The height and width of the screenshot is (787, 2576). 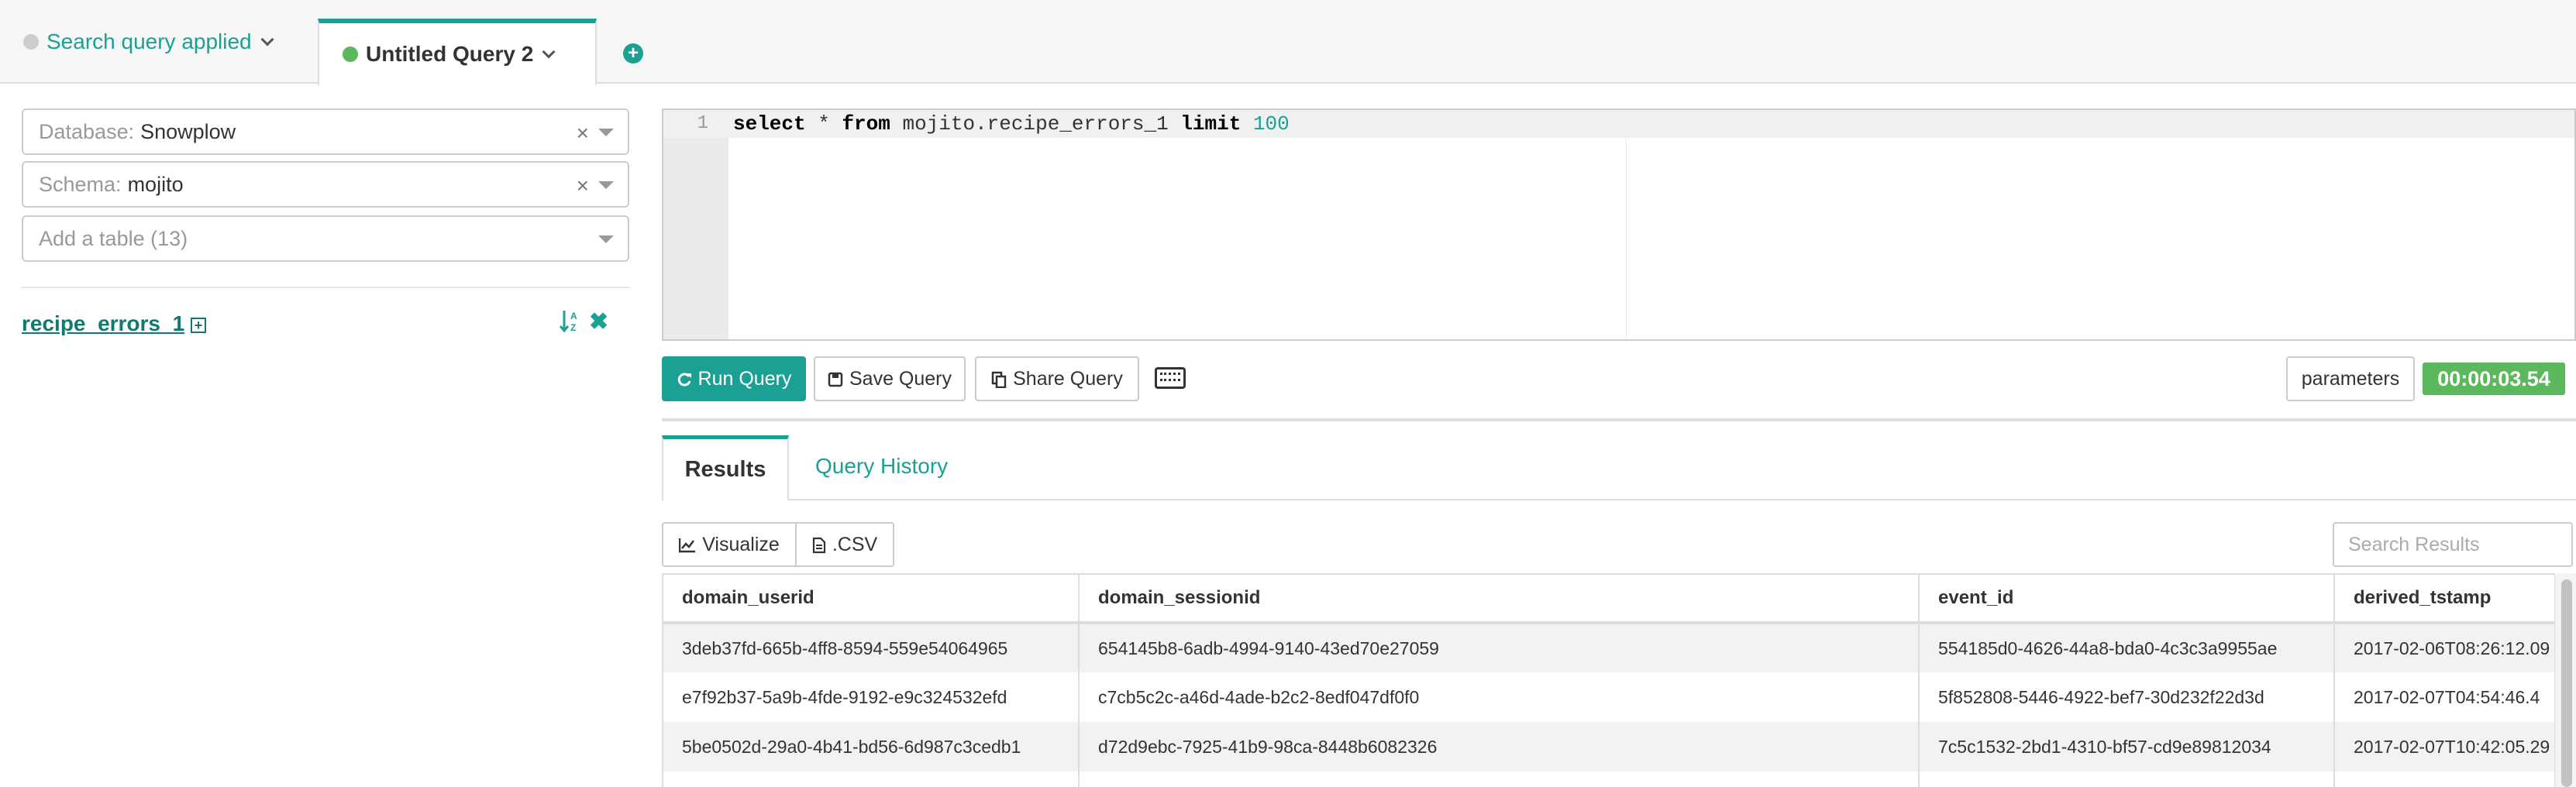 What do you see at coordinates (1626, 238) in the screenshot?
I see `print-margin-line` at bounding box center [1626, 238].